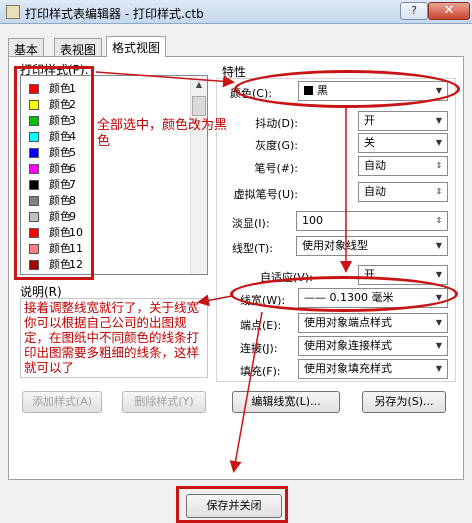 The height and width of the screenshot is (523, 472). What do you see at coordinates (246, 392) in the screenshot?
I see `arrow-to-save` at bounding box center [246, 392].